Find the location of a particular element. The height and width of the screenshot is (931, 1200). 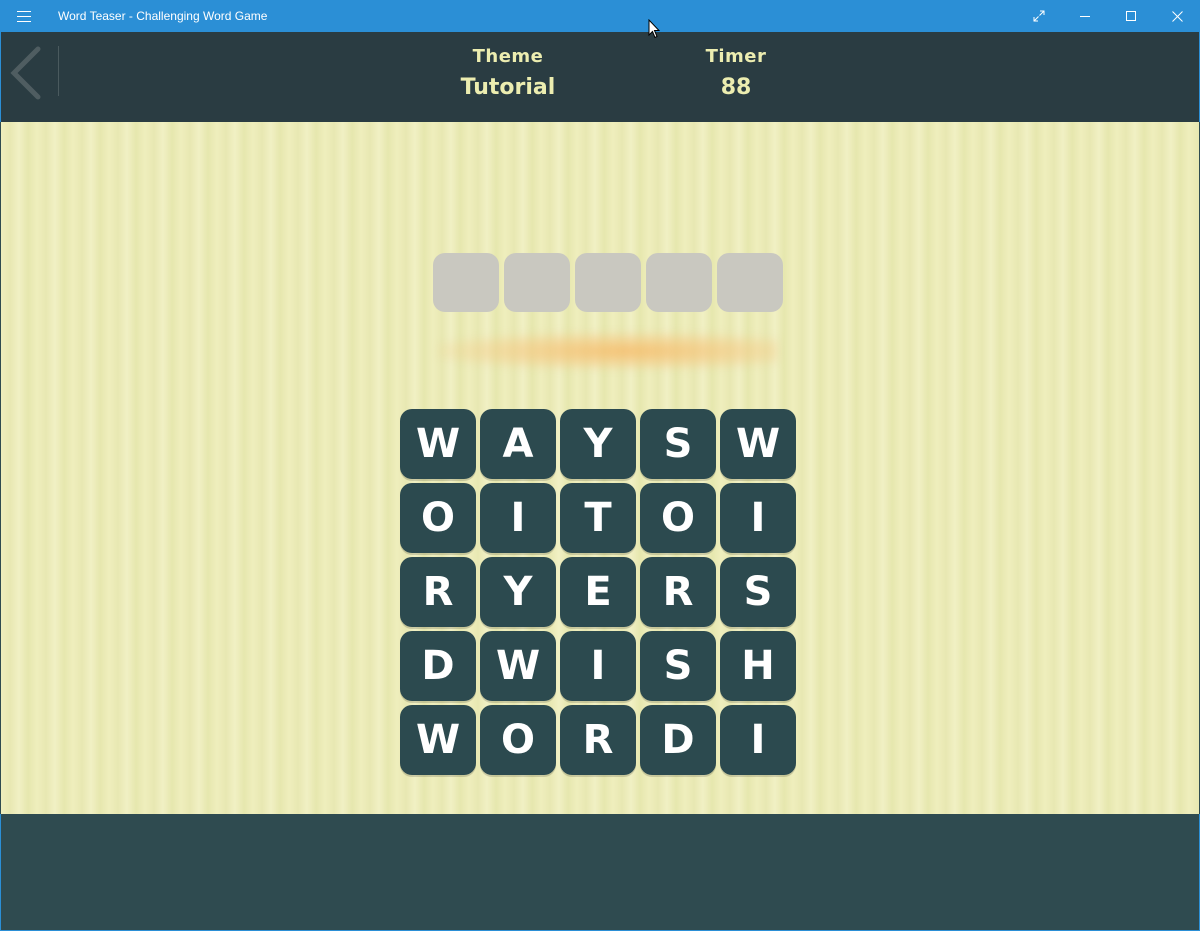

mouse-cursor-icon is located at coordinates (654, 29).